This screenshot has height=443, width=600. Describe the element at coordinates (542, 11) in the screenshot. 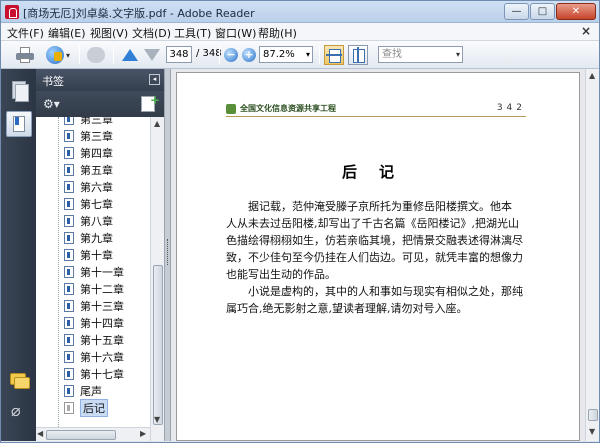

I see `maximize-button: □` at that location.